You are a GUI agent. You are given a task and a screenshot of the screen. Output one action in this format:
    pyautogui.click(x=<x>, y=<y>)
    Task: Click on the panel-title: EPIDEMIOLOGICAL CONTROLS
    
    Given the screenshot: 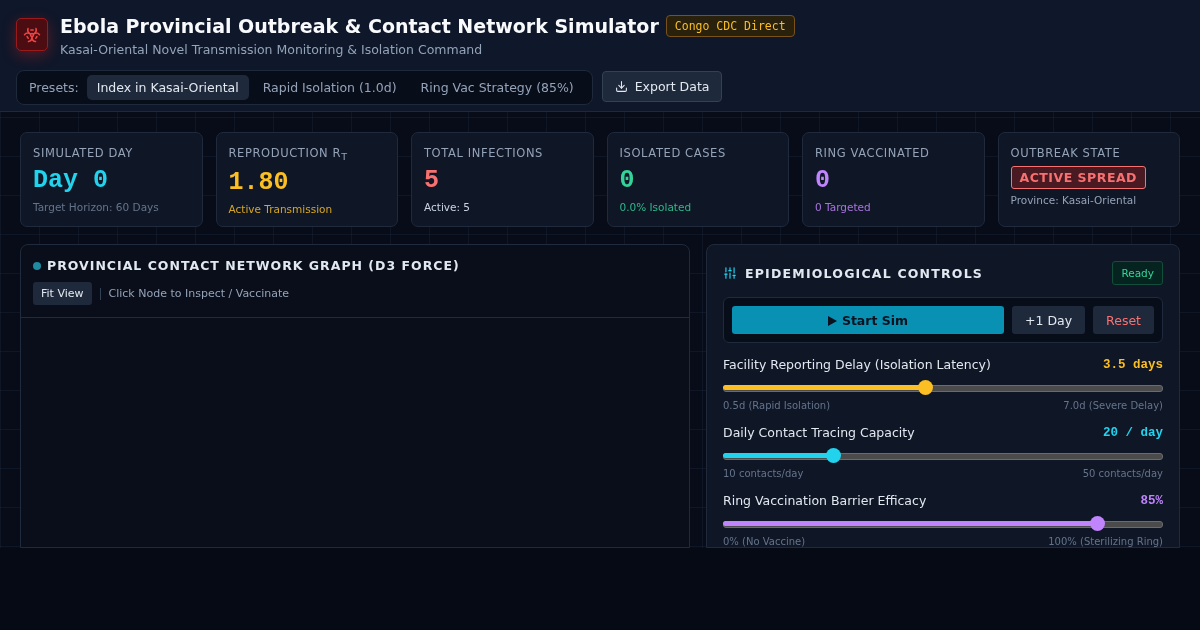 What is the action you would take?
    pyautogui.click(x=864, y=273)
    